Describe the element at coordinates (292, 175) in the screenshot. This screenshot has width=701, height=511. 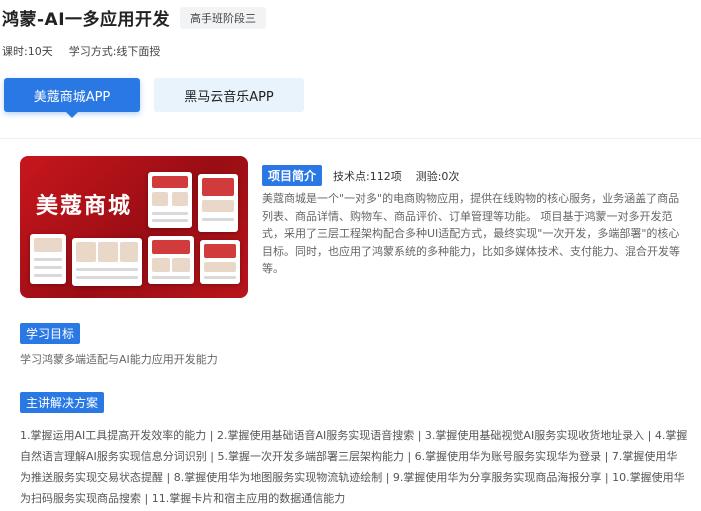
I see `project-intro-label: 项目简介` at that location.